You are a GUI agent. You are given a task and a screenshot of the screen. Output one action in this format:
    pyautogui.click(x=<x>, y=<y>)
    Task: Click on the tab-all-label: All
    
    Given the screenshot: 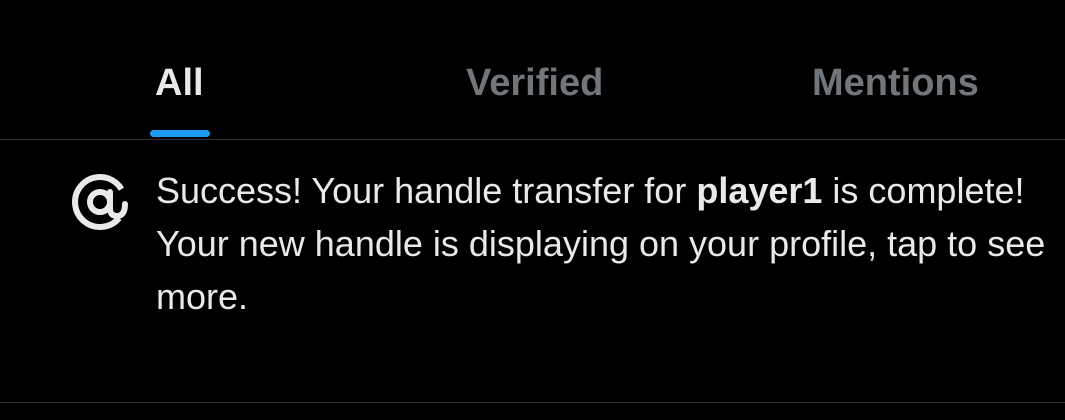 What is the action you would take?
    pyautogui.click(x=179, y=83)
    